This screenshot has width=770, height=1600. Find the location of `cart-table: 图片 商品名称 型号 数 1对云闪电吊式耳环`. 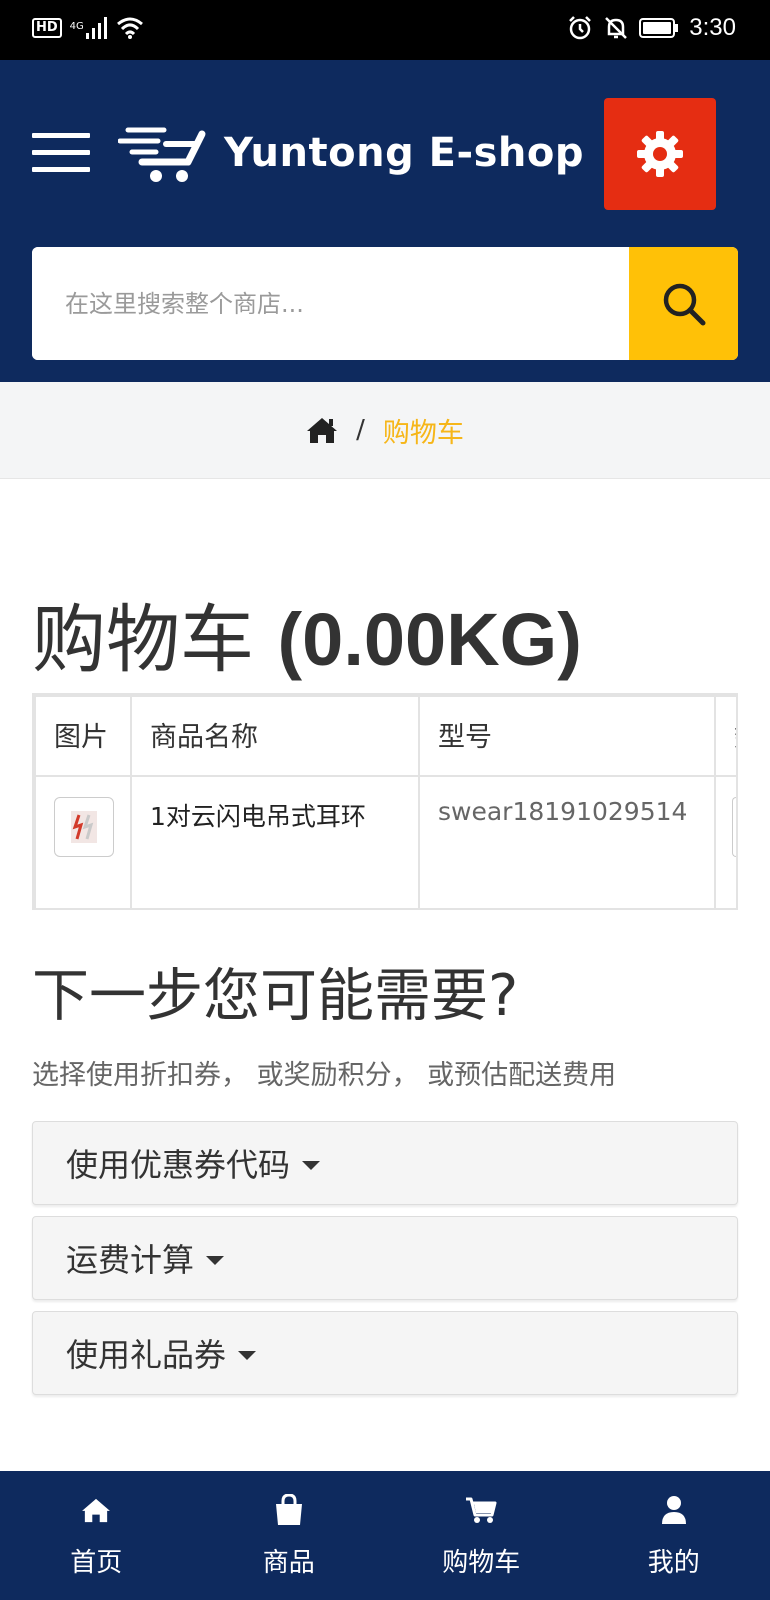

cart-table: 图片 商品名称 型号 数 1对云闪电吊式耳环 is located at coordinates (385, 801).